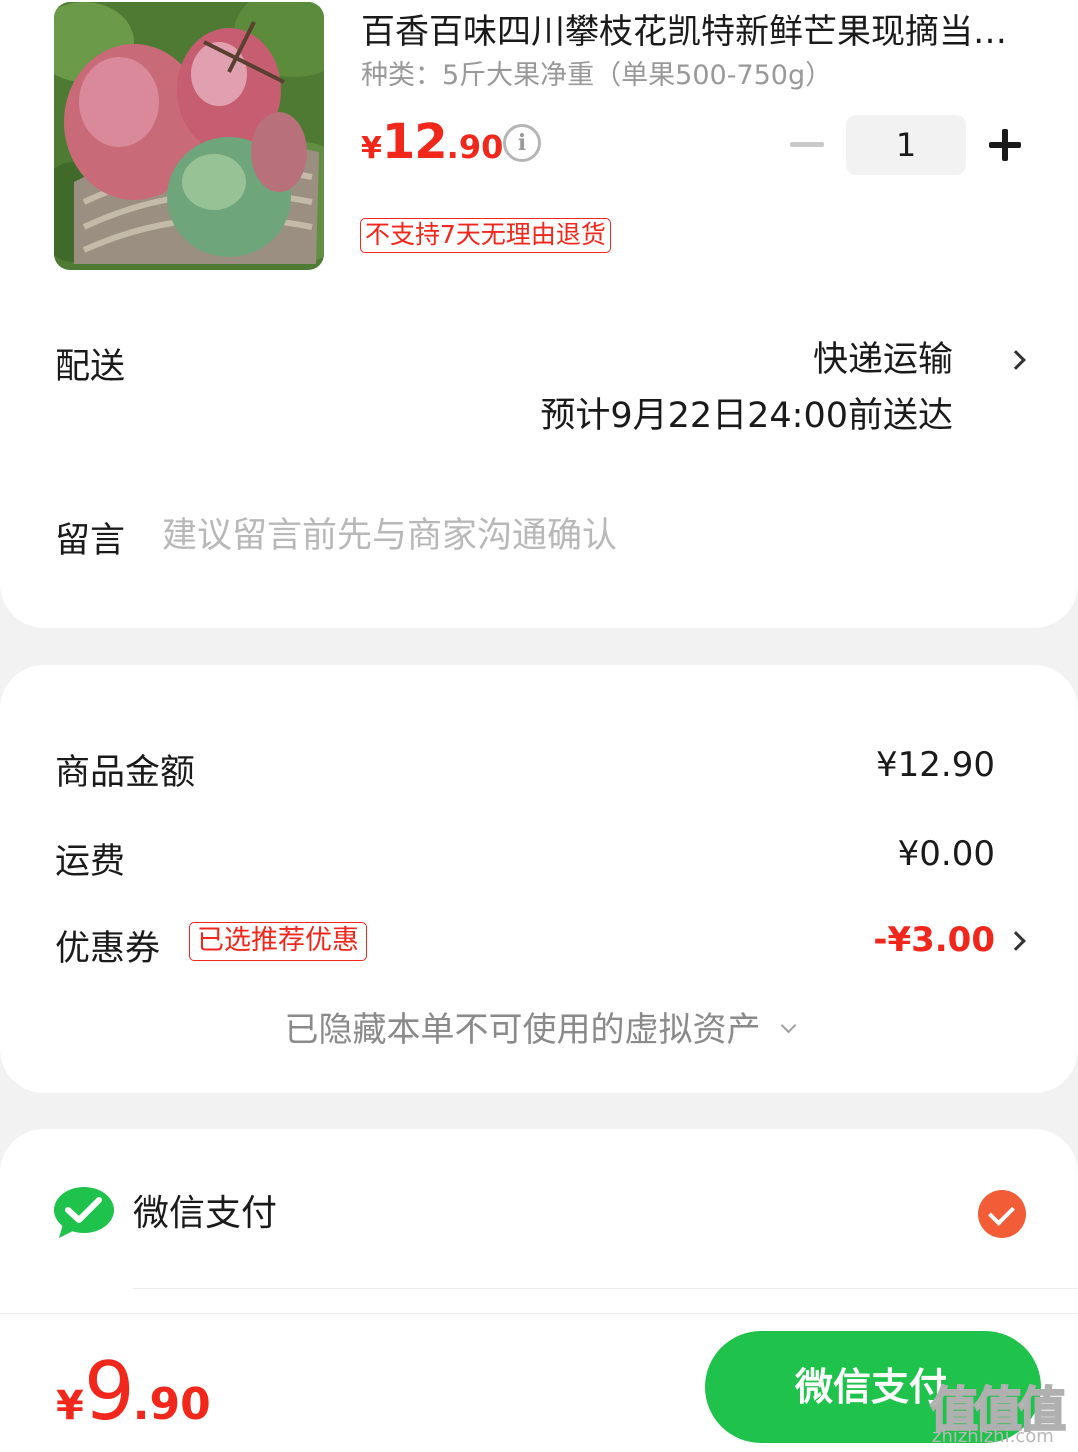 This screenshot has width=1078, height=1452. Describe the element at coordinates (605, 1288) in the screenshot. I see `divider` at that location.